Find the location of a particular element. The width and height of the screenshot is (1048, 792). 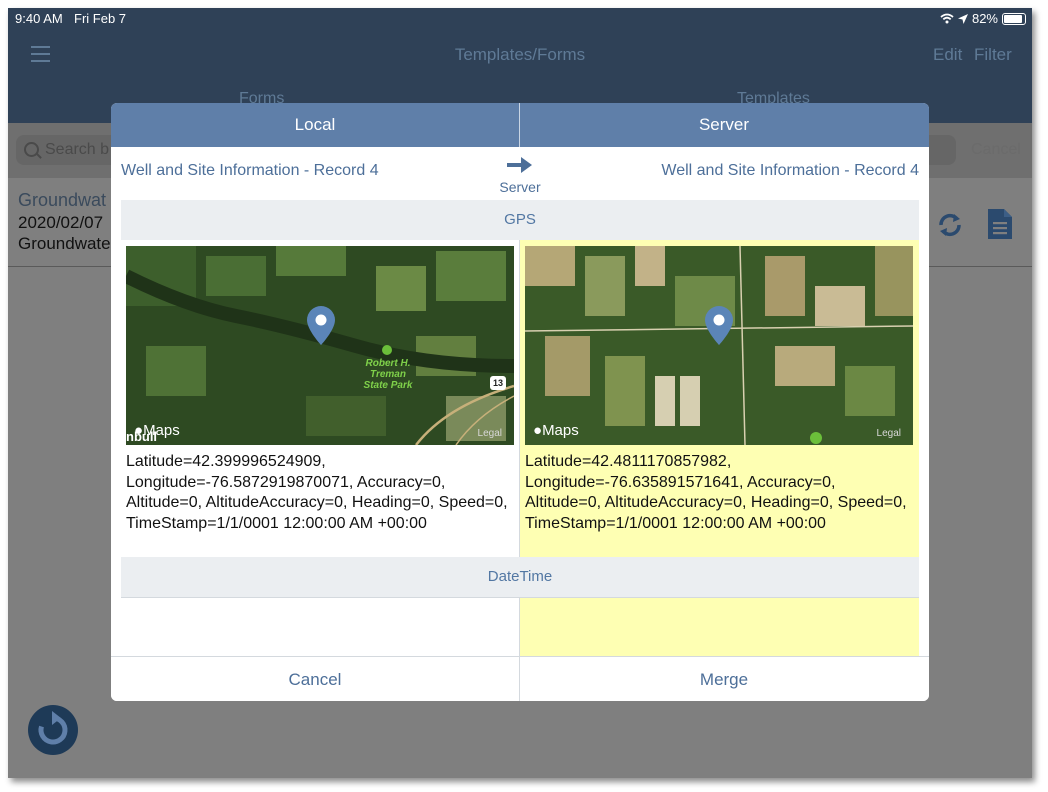

server-column-header: Server is located at coordinates (724, 124).